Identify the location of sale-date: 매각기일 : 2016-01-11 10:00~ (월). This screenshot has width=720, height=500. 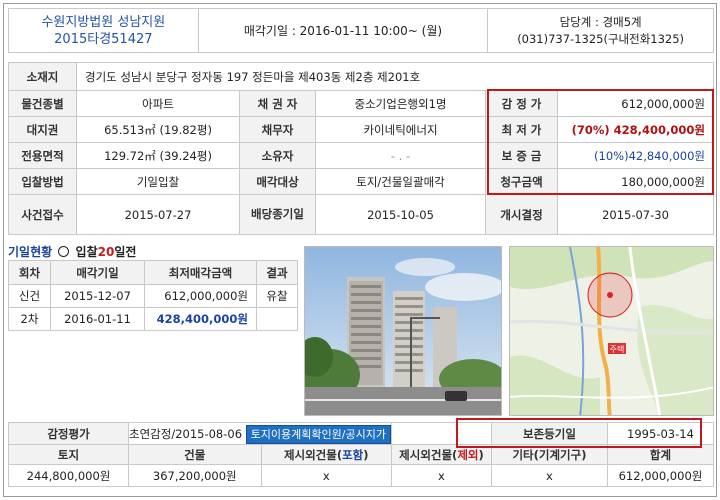
(343, 30).